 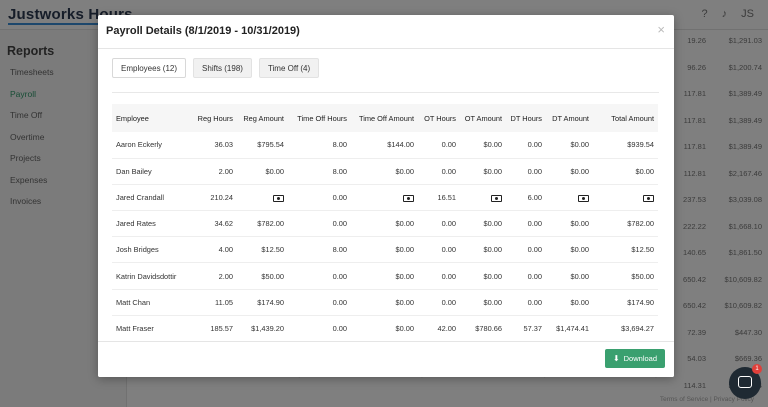 I want to click on employee-name: Matt Fraser, so click(x=135, y=328).